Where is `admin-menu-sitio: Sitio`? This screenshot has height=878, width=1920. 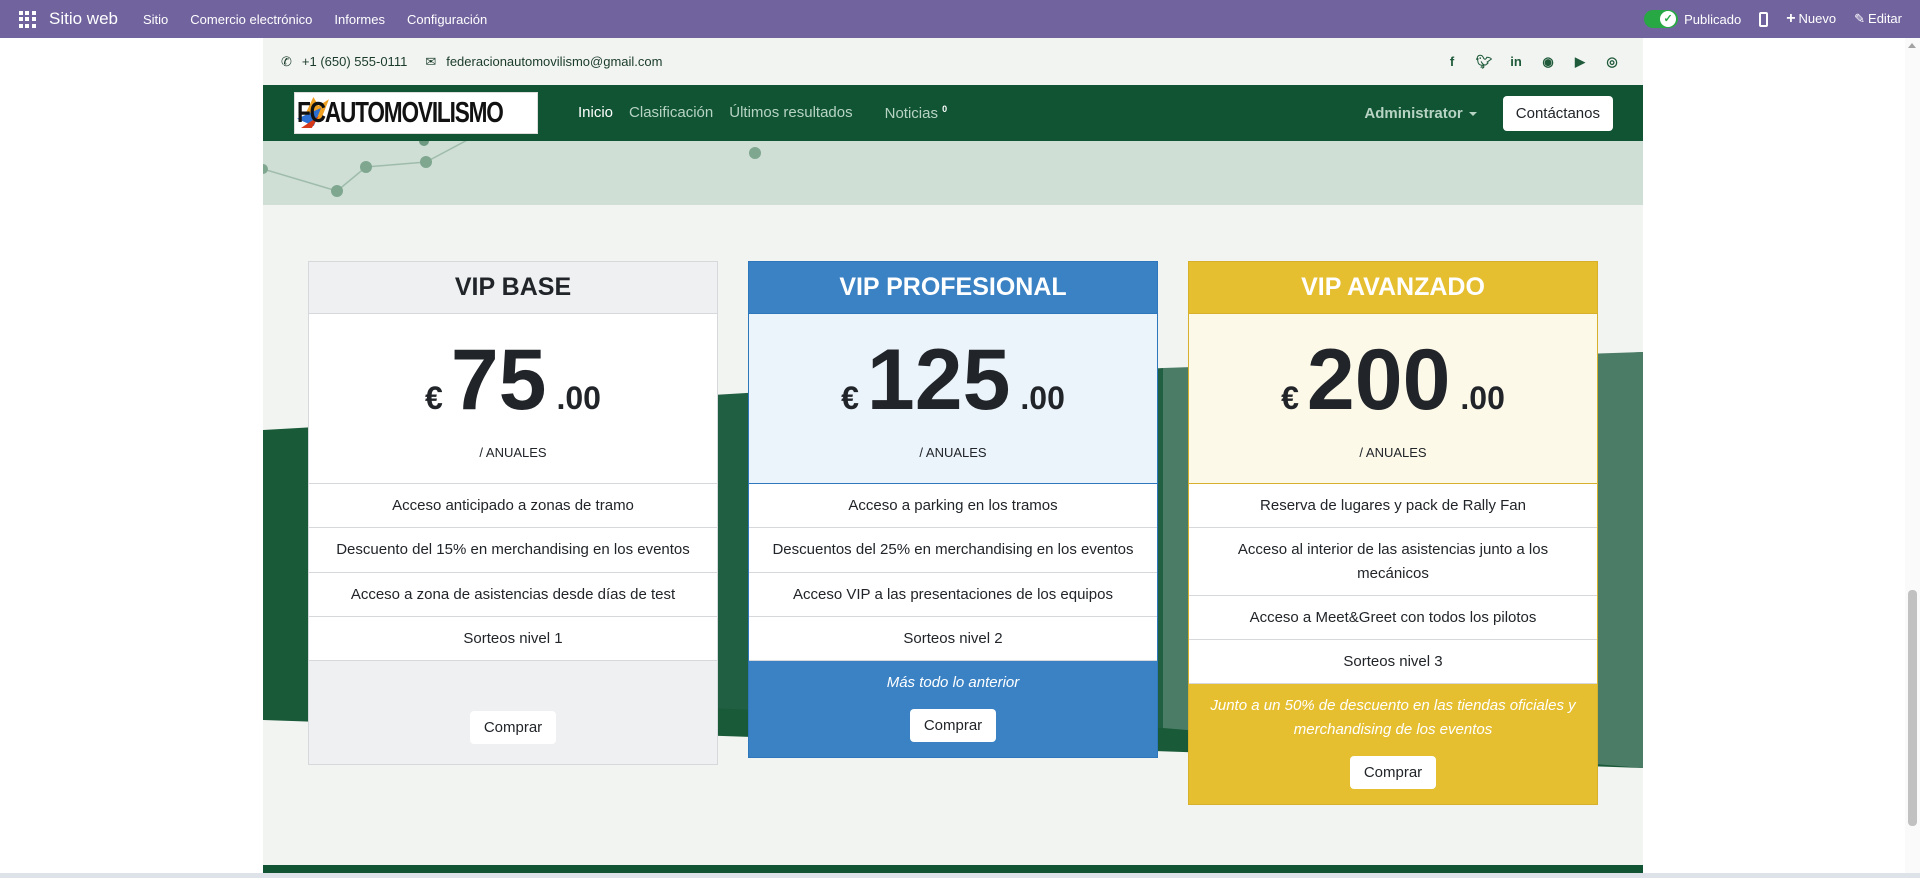 admin-menu-sitio: Sitio is located at coordinates (155, 19).